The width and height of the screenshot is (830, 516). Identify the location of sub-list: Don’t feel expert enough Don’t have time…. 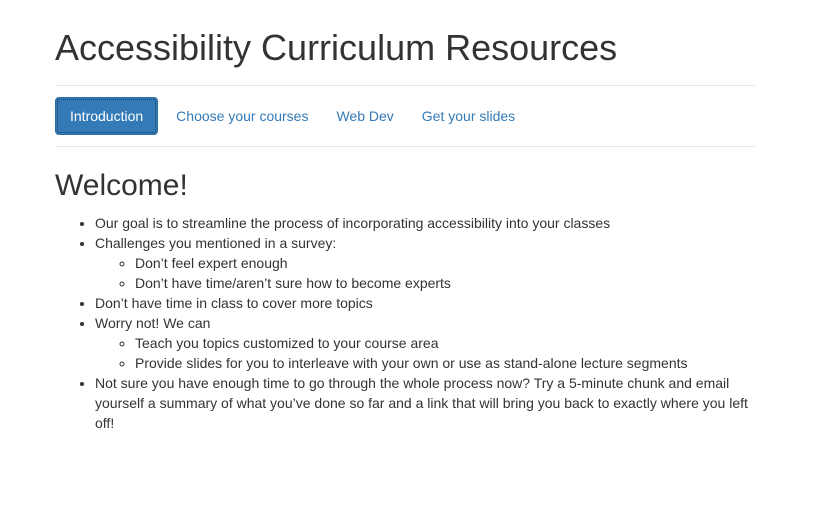
(425, 273).